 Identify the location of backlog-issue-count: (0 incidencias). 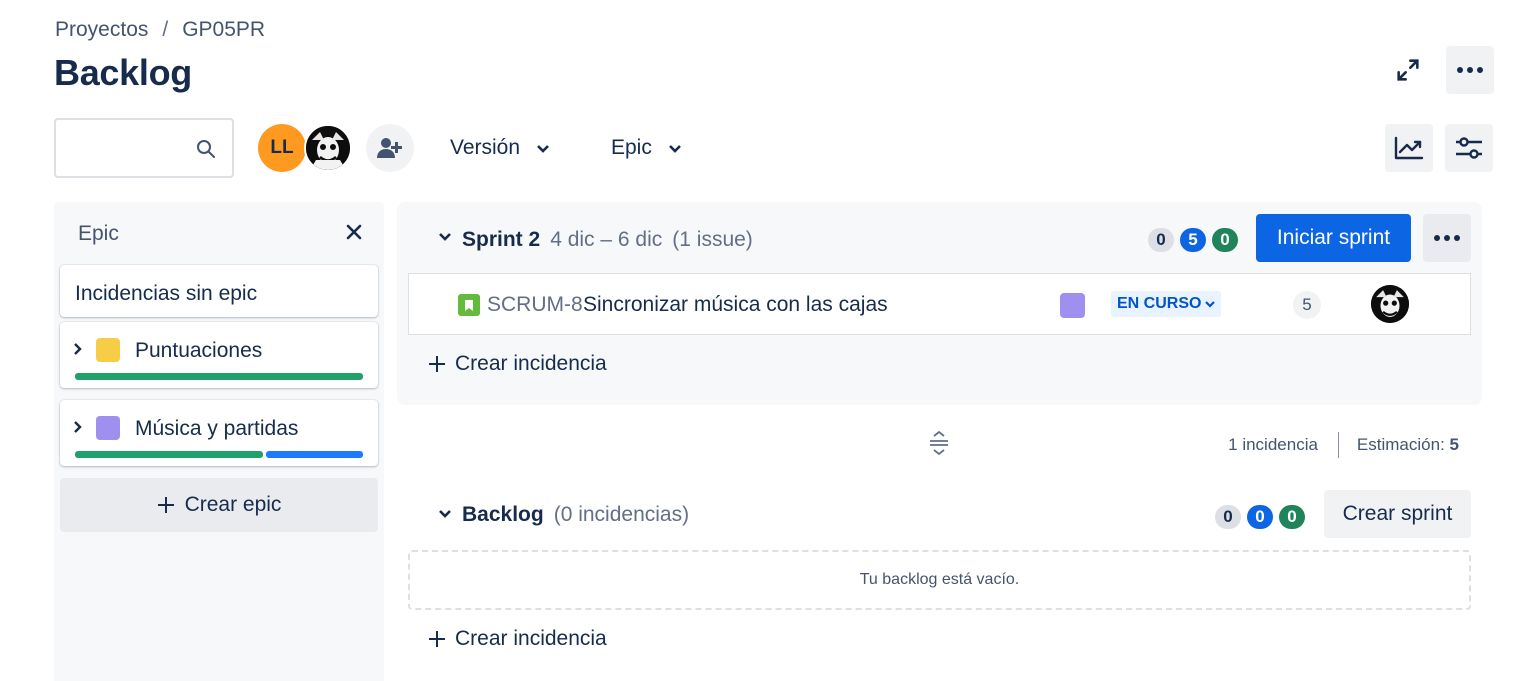
(621, 514).